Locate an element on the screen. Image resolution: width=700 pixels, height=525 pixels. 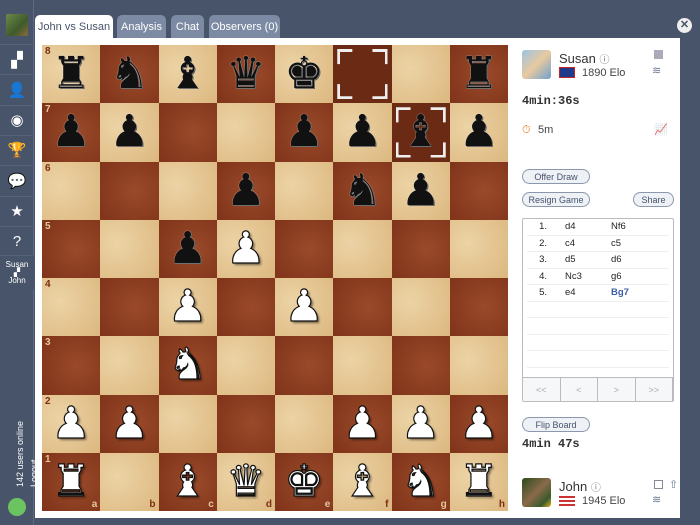
square-g2: ♟ is located at coordinates (420, 423).